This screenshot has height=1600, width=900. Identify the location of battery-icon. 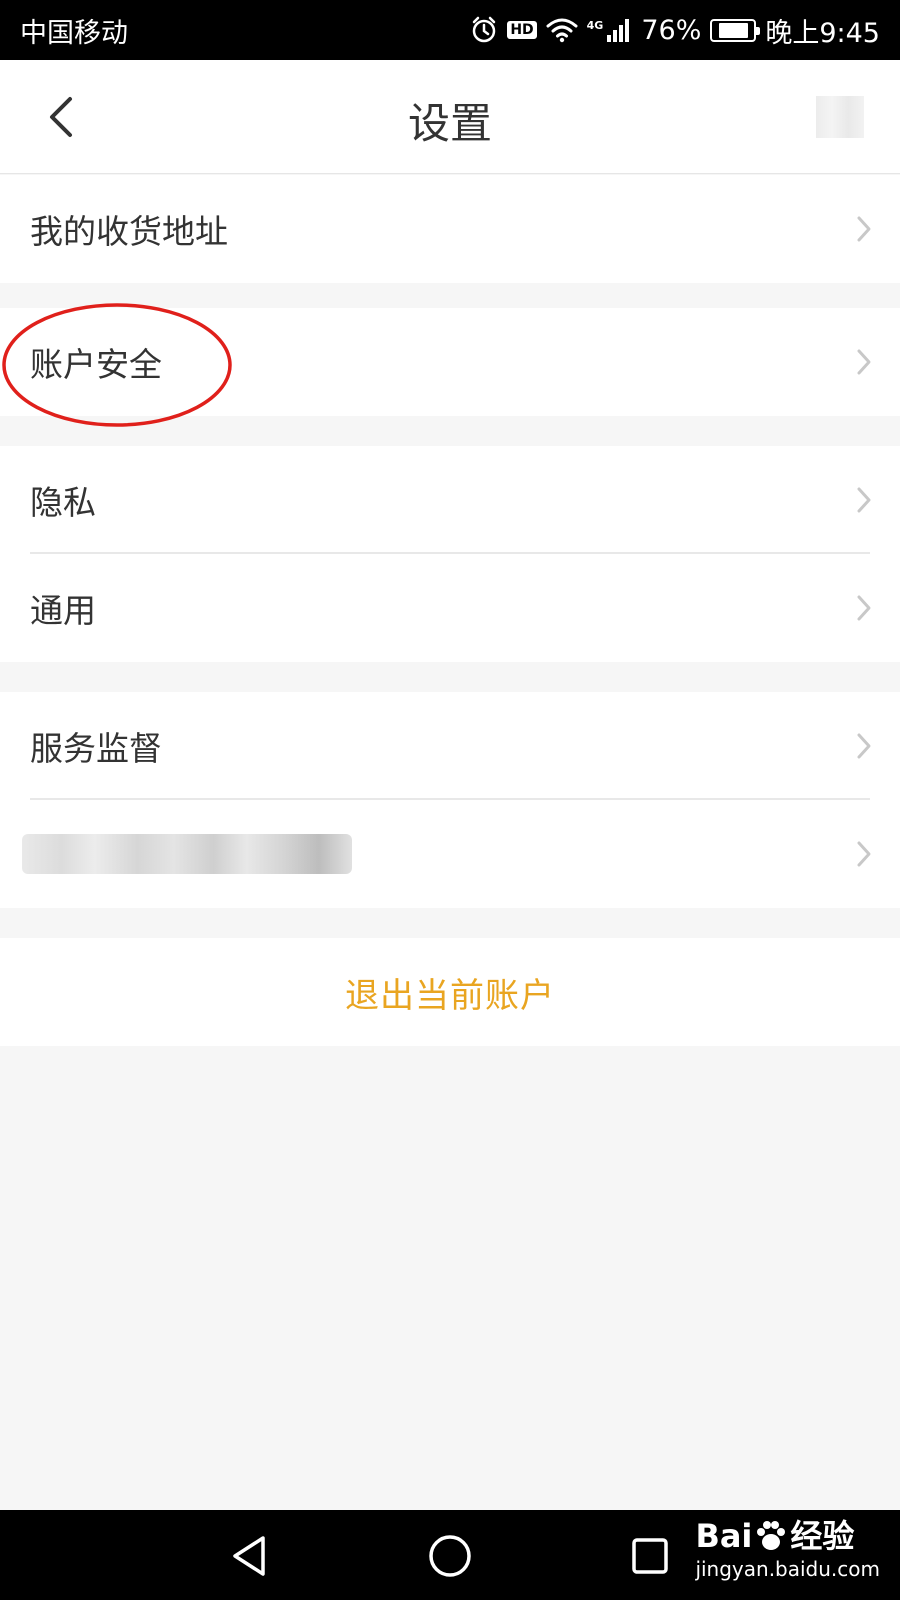
(735, 30).